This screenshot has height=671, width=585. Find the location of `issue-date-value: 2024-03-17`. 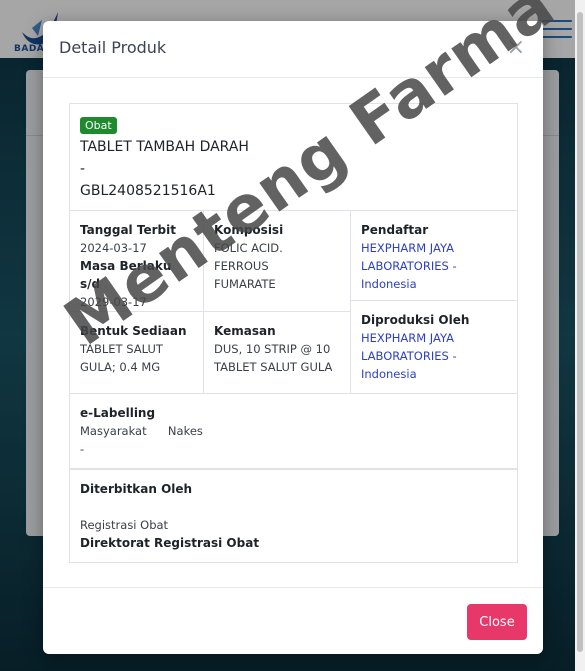

issue-date-value: 2024-03-17 is located at coordinates (113, 248).